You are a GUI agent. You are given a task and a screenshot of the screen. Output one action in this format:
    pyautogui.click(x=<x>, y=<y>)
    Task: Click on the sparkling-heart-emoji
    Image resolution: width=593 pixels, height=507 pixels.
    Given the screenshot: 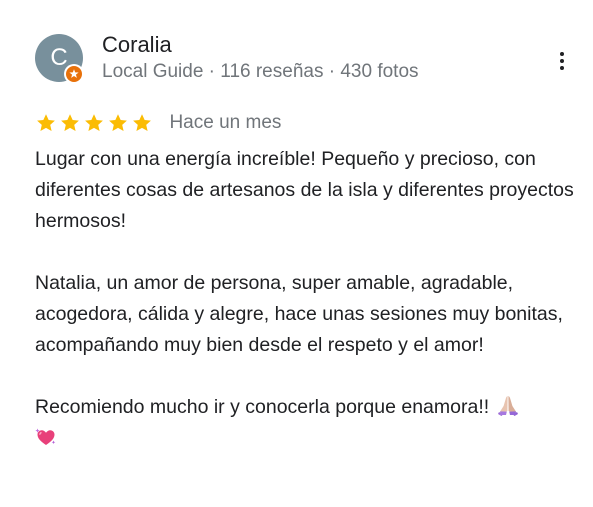 What is the action you would take?
    pyautogui.click(x=45, y=436)
    